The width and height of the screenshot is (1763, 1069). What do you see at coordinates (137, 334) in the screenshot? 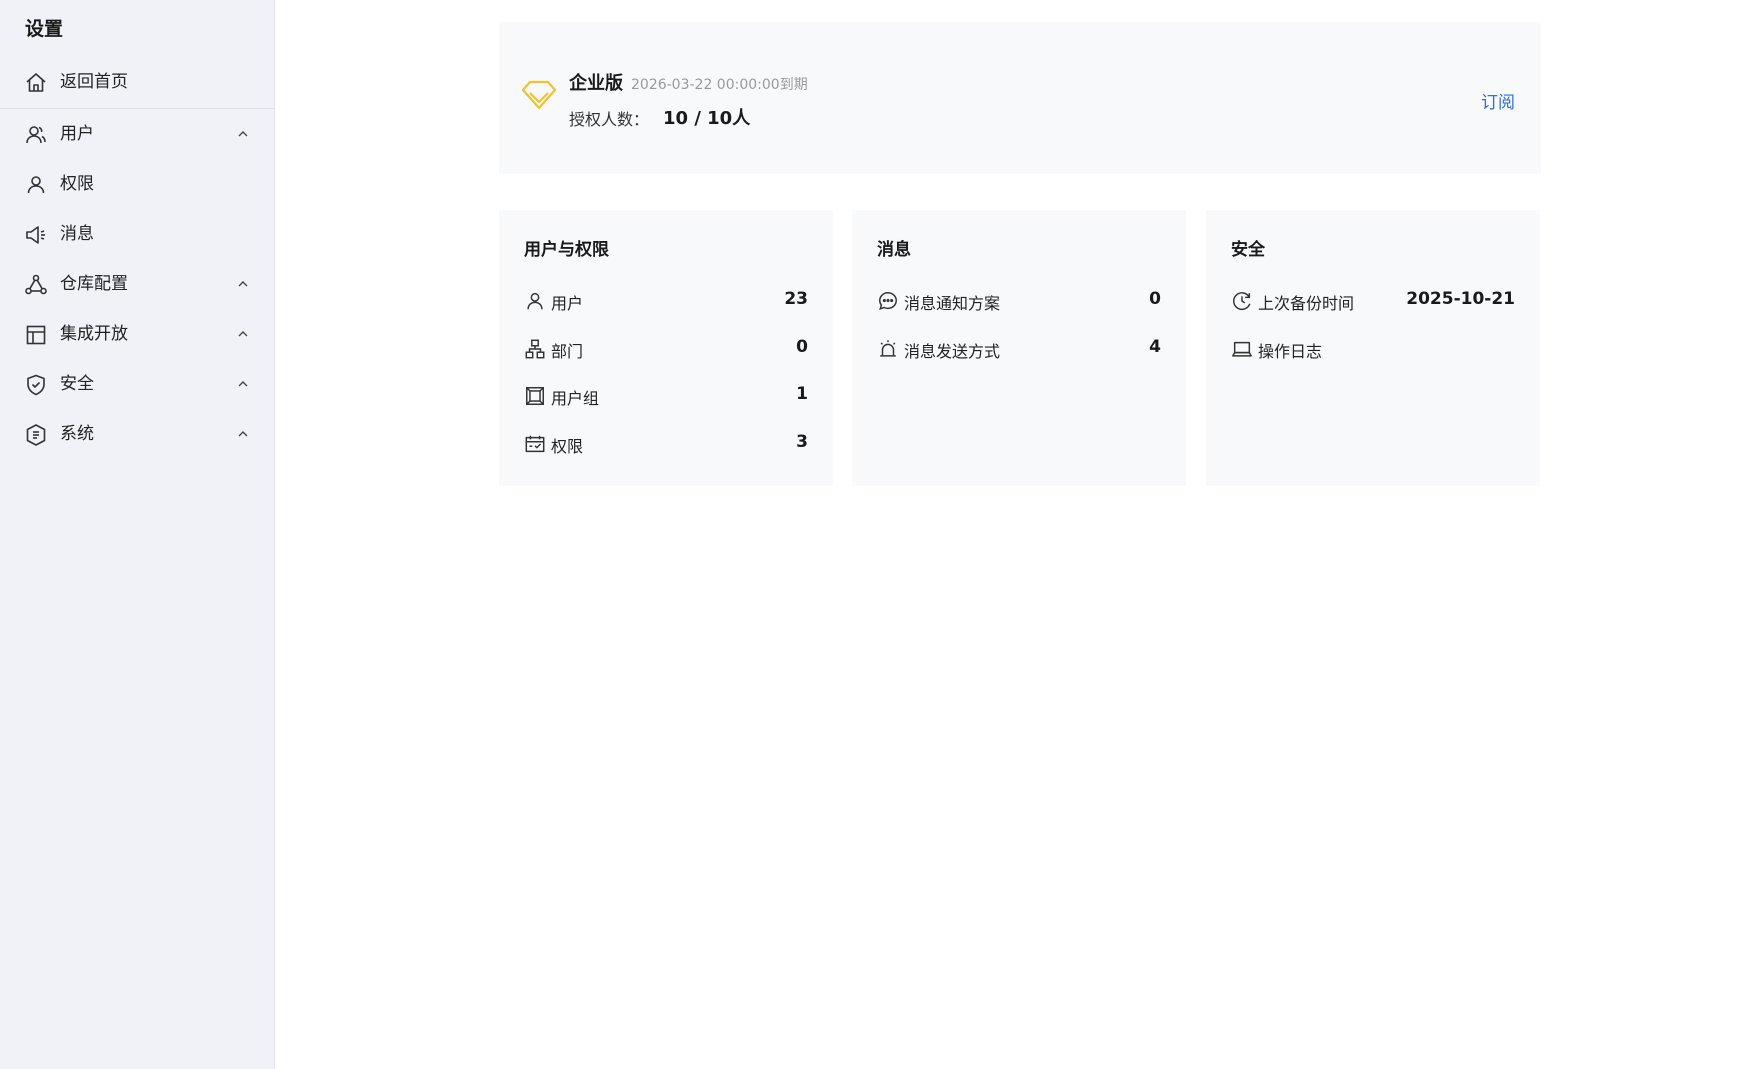
I see `sidebar-item-integration: 集成开放` at bounding box center [137, 334].